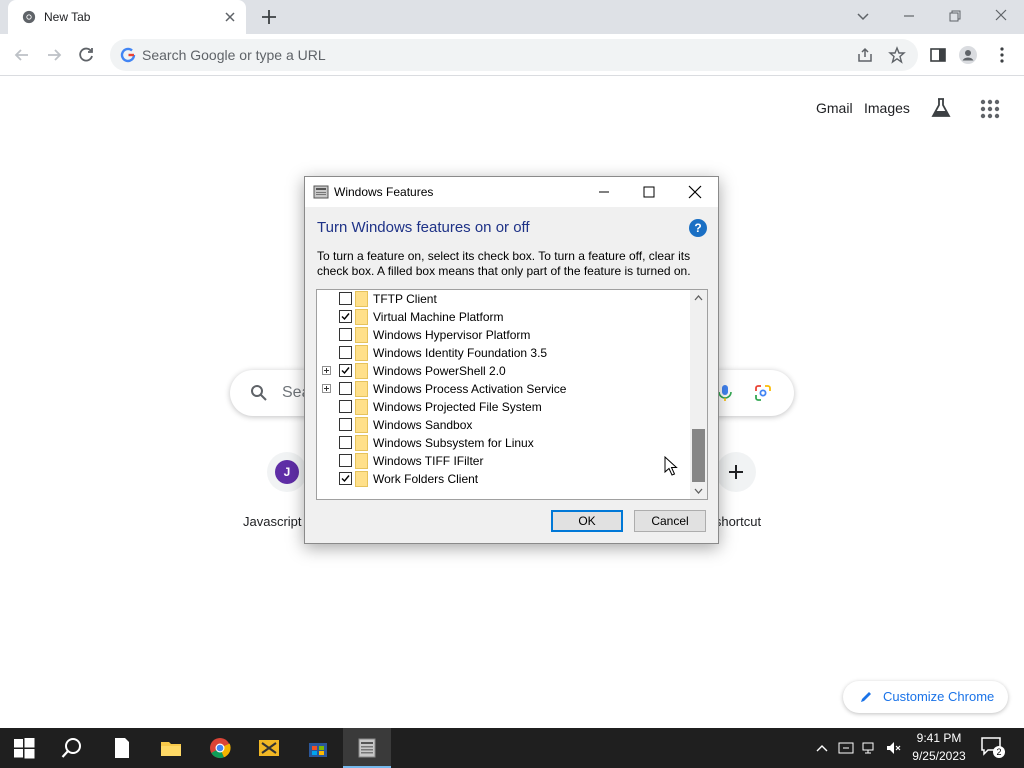 This screenshot has height=768, width=1024. I want to click on google-g-icon, so click(128, 55).